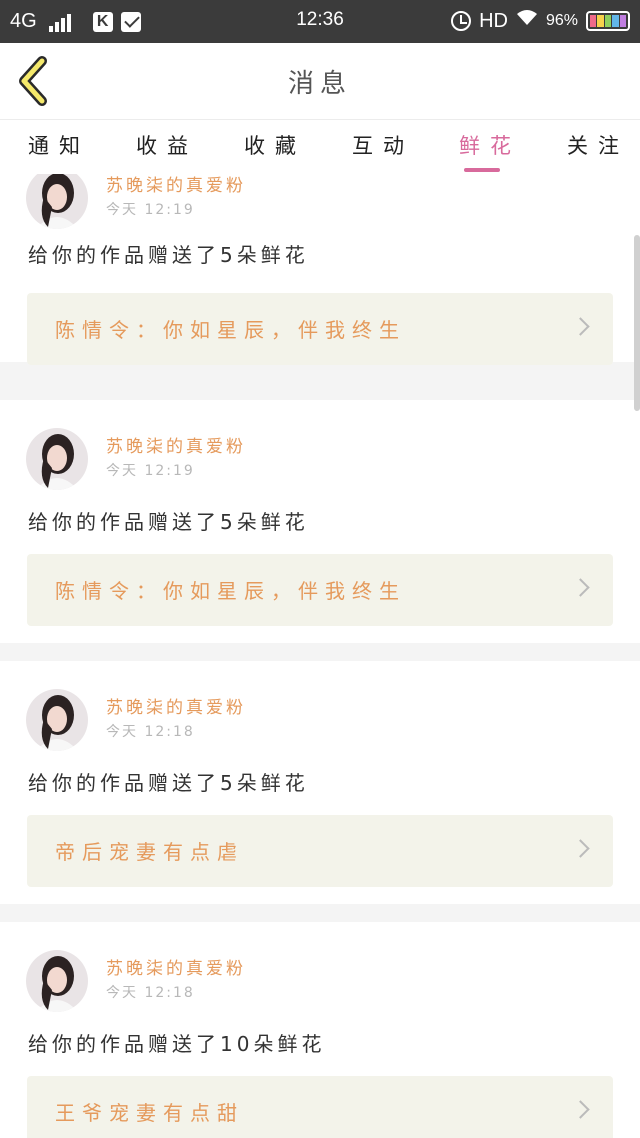 The height and width of the screenshot is (1138, 640). I want to click on work-link: 王爷宠妻有点甜, so click(320, 1107).